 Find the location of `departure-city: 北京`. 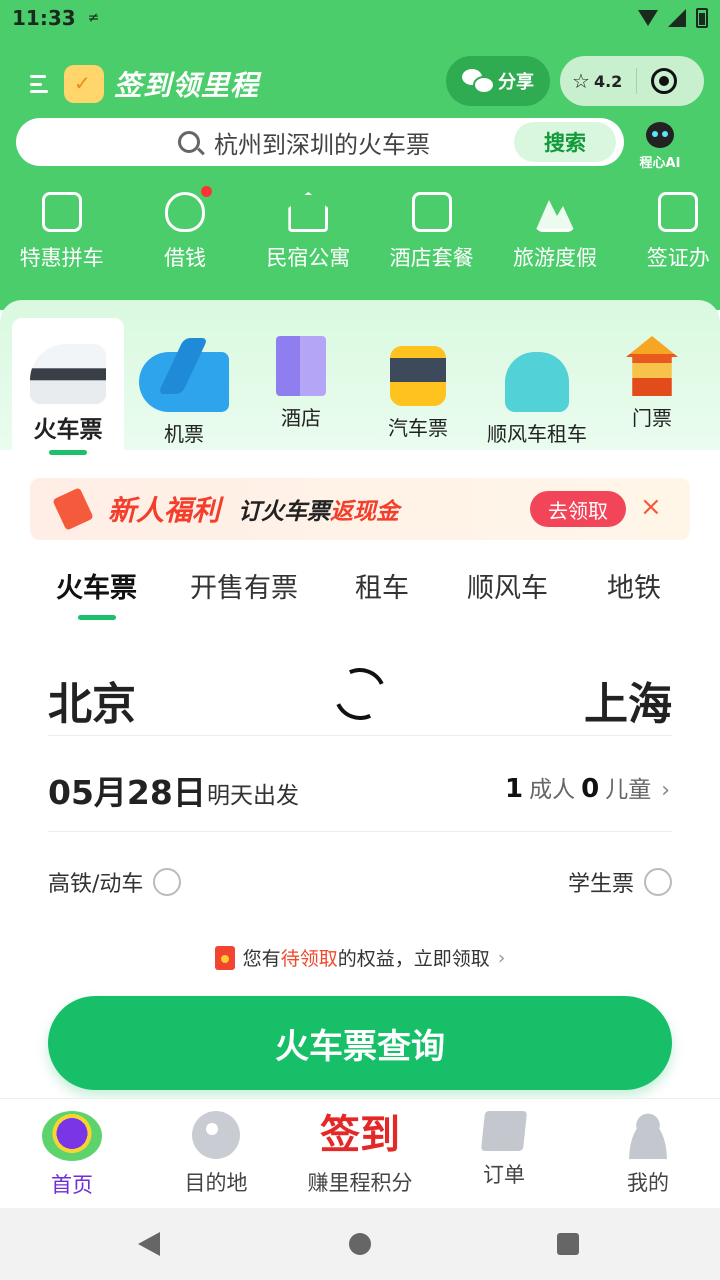

departure-city: 北京 is located at coordinates (92, 700).